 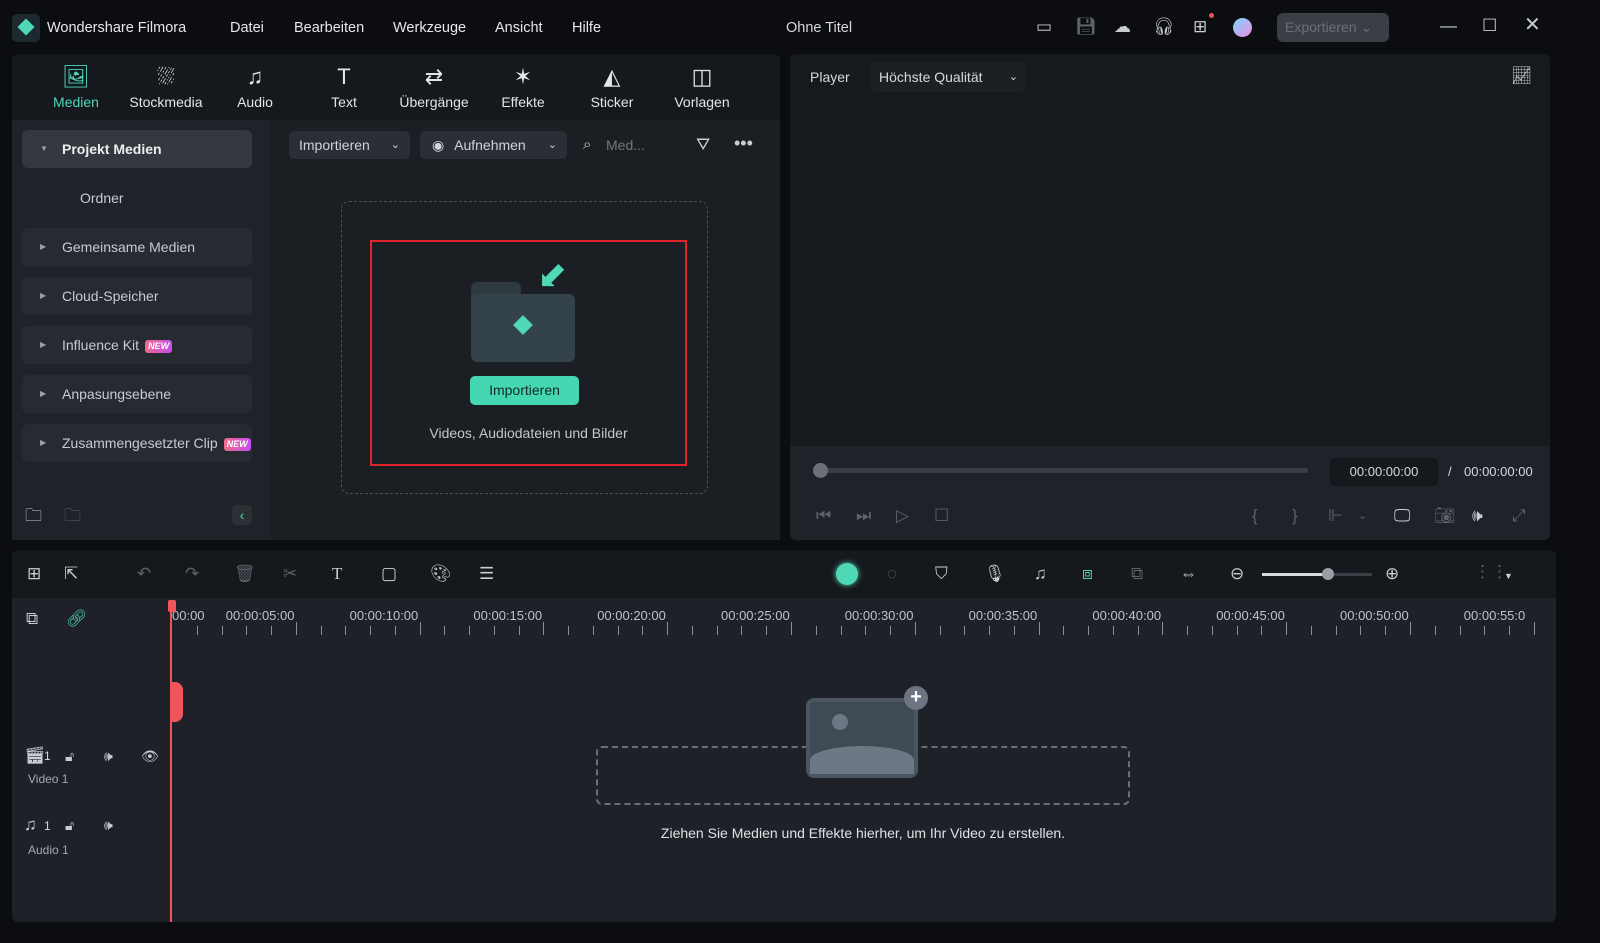 What do you see at coordinates (702, 76) in the screenshot?
I see `templates-icon: ◫` at bounding box center [702, 76].